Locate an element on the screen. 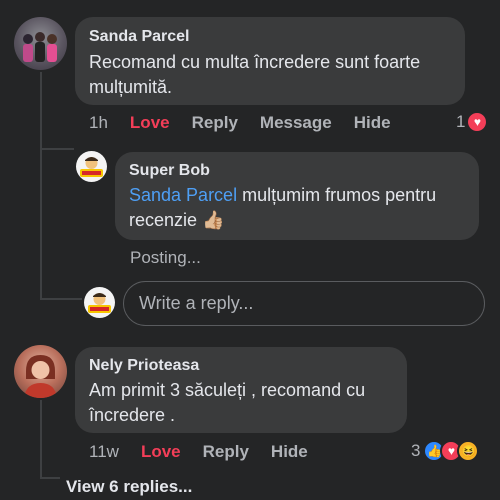 This screenshot has width=500, height=500. reply-input is located at coordinates (311, 303).